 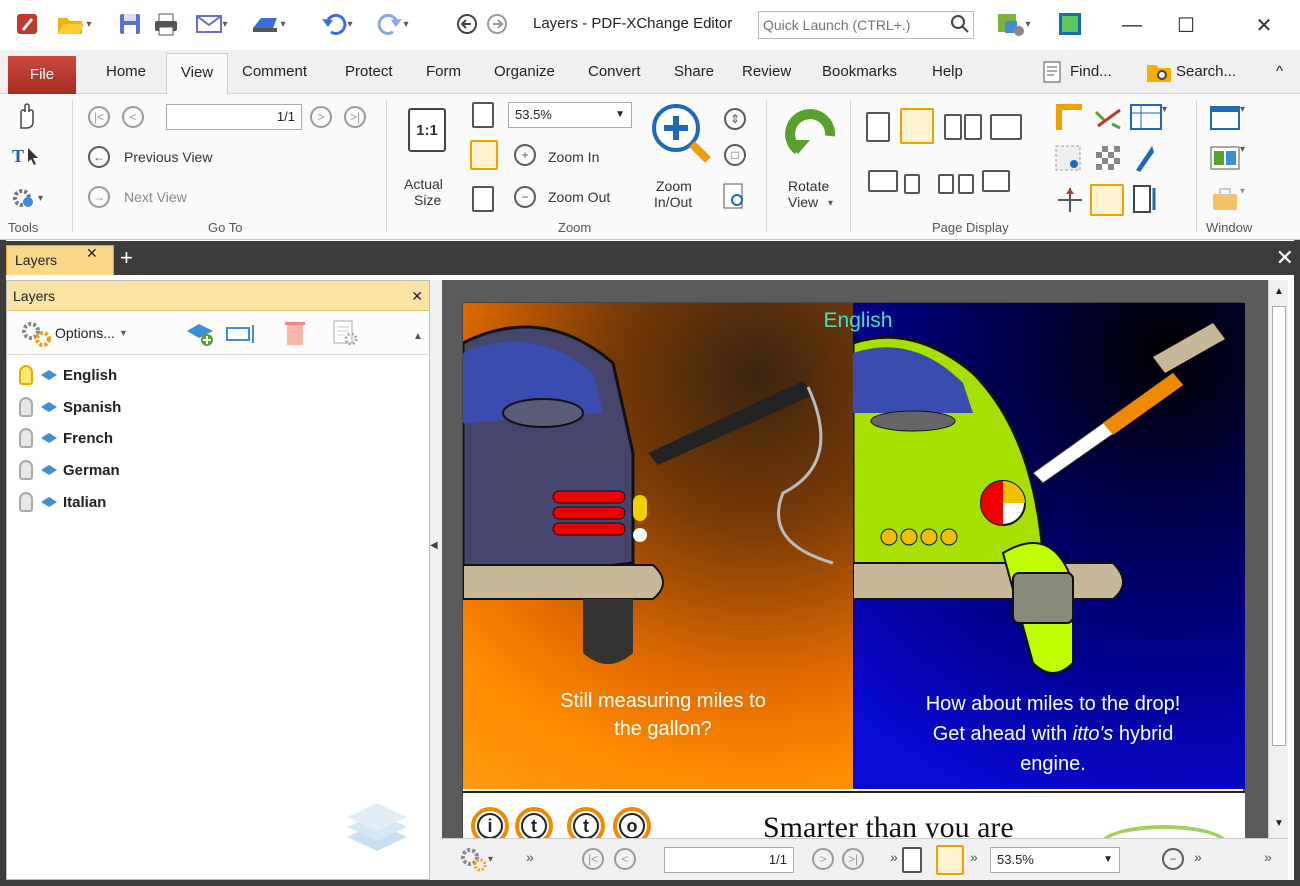 I want to click on collapse-toolbar-icon: ▲, so click(x=418, y=336).